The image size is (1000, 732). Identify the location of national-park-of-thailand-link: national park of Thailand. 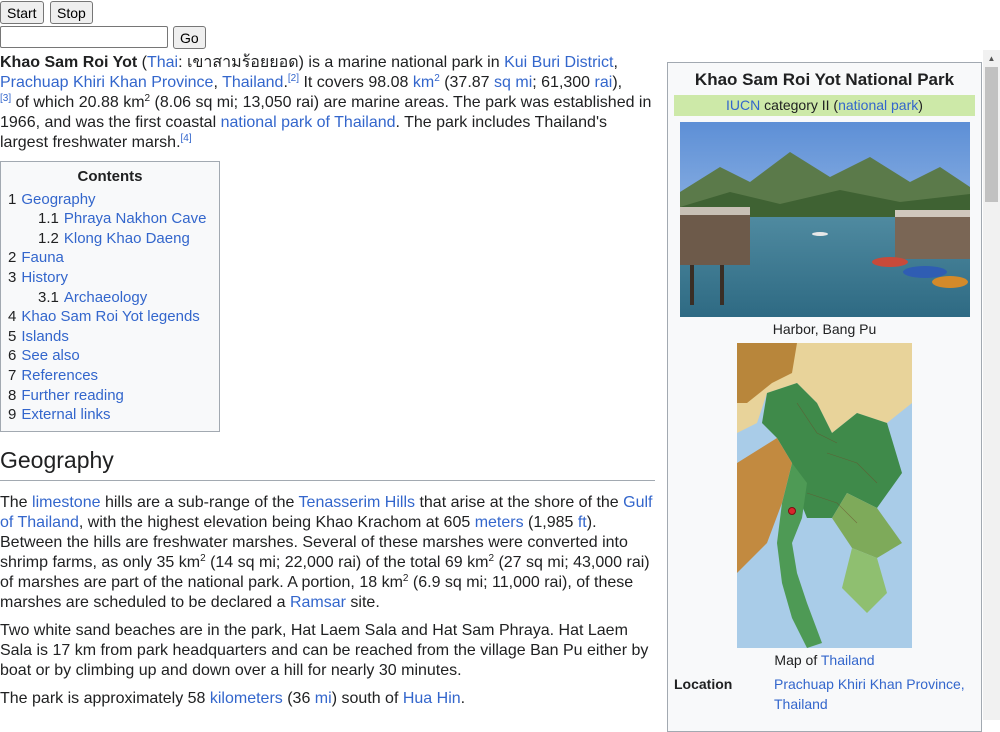
(308, 122).